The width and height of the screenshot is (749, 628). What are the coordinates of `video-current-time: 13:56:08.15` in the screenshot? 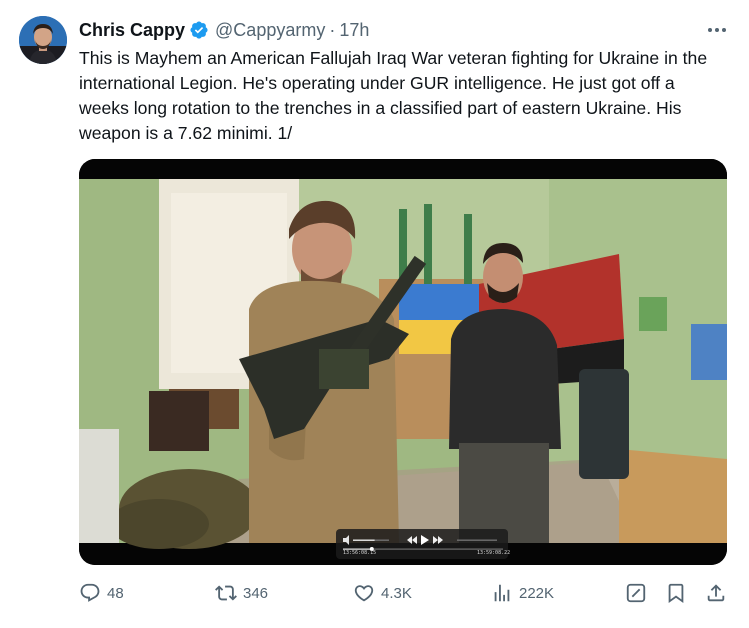 It's located at (360, 553).